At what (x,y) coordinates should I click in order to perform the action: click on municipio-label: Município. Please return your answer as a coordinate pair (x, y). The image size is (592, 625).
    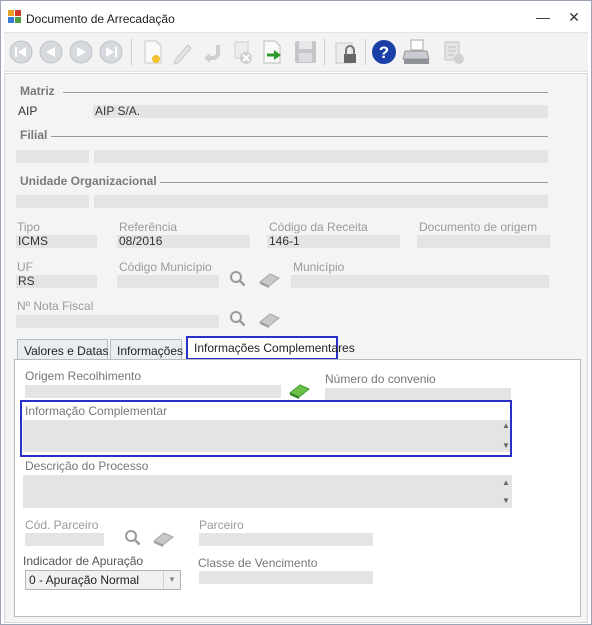
    Looking at the image, I should click on (319, 267).